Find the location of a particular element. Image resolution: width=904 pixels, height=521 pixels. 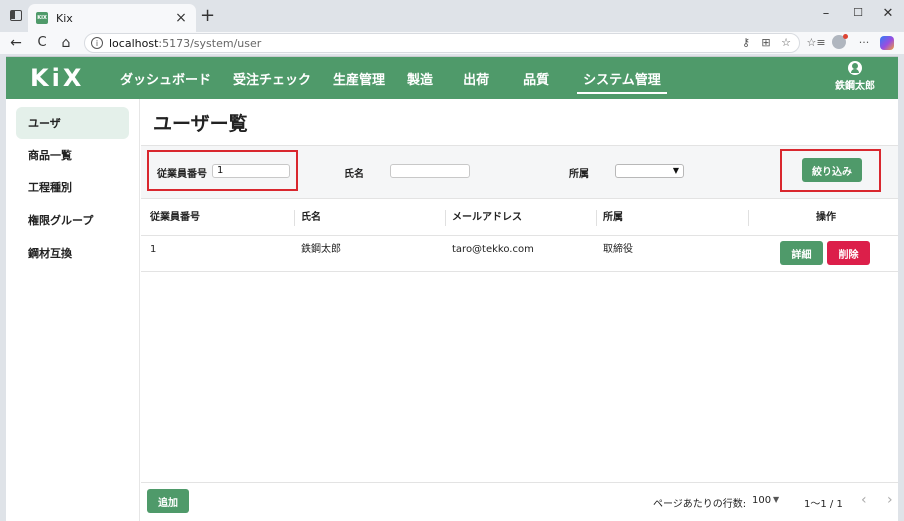

new-tab-button: + is located at coordinates (207, 16).